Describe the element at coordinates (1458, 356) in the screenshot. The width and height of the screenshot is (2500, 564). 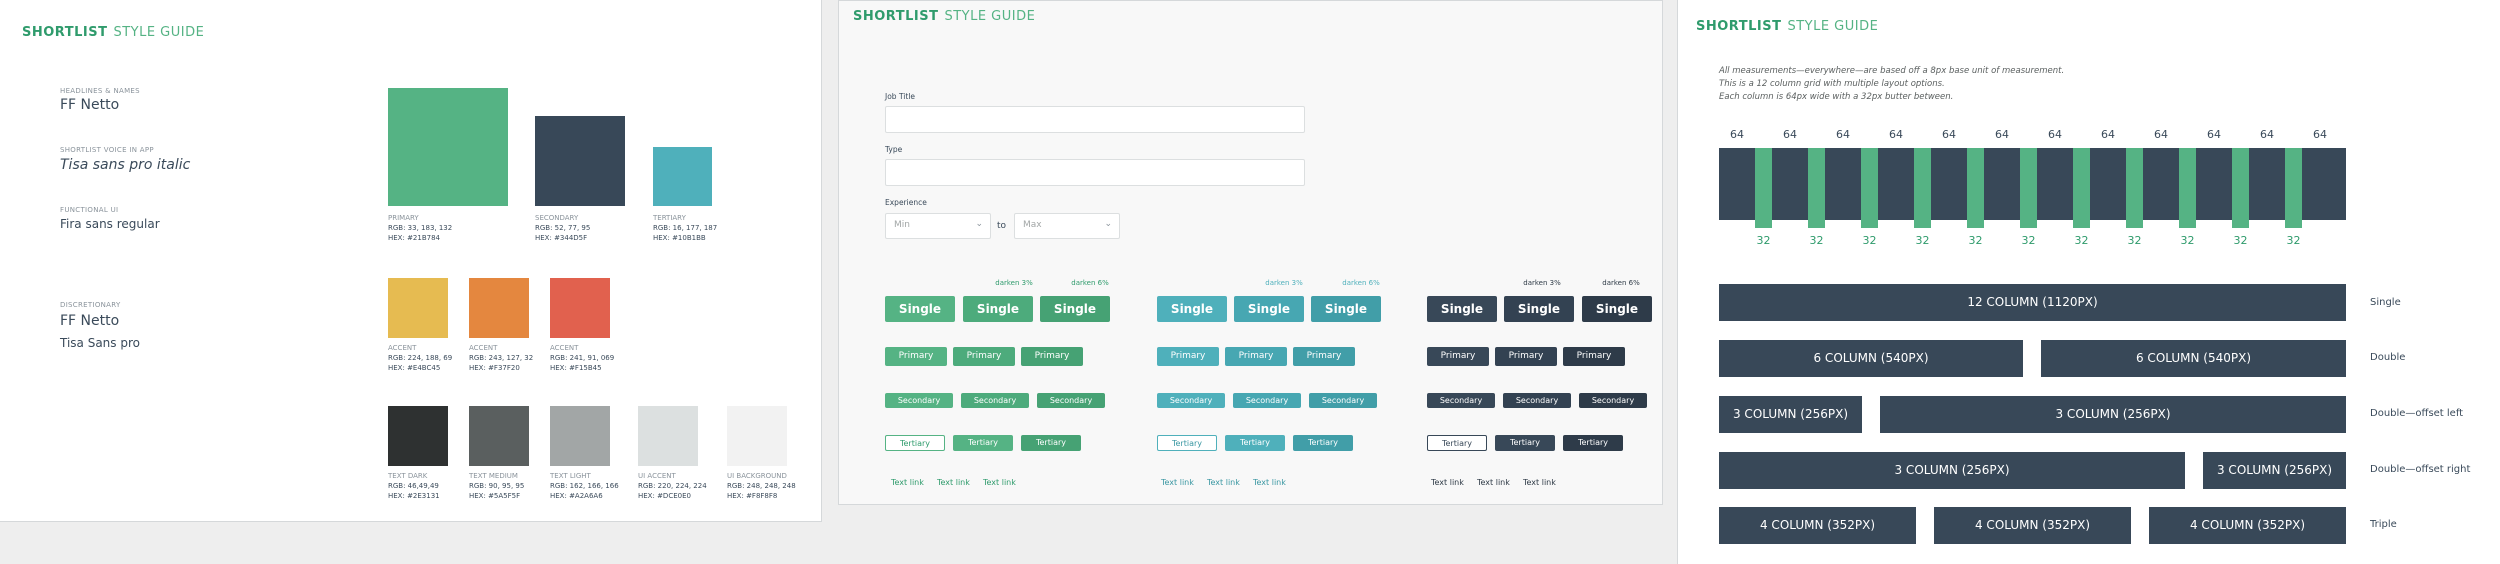
I see `primary-button-dark: Primary` at that location.